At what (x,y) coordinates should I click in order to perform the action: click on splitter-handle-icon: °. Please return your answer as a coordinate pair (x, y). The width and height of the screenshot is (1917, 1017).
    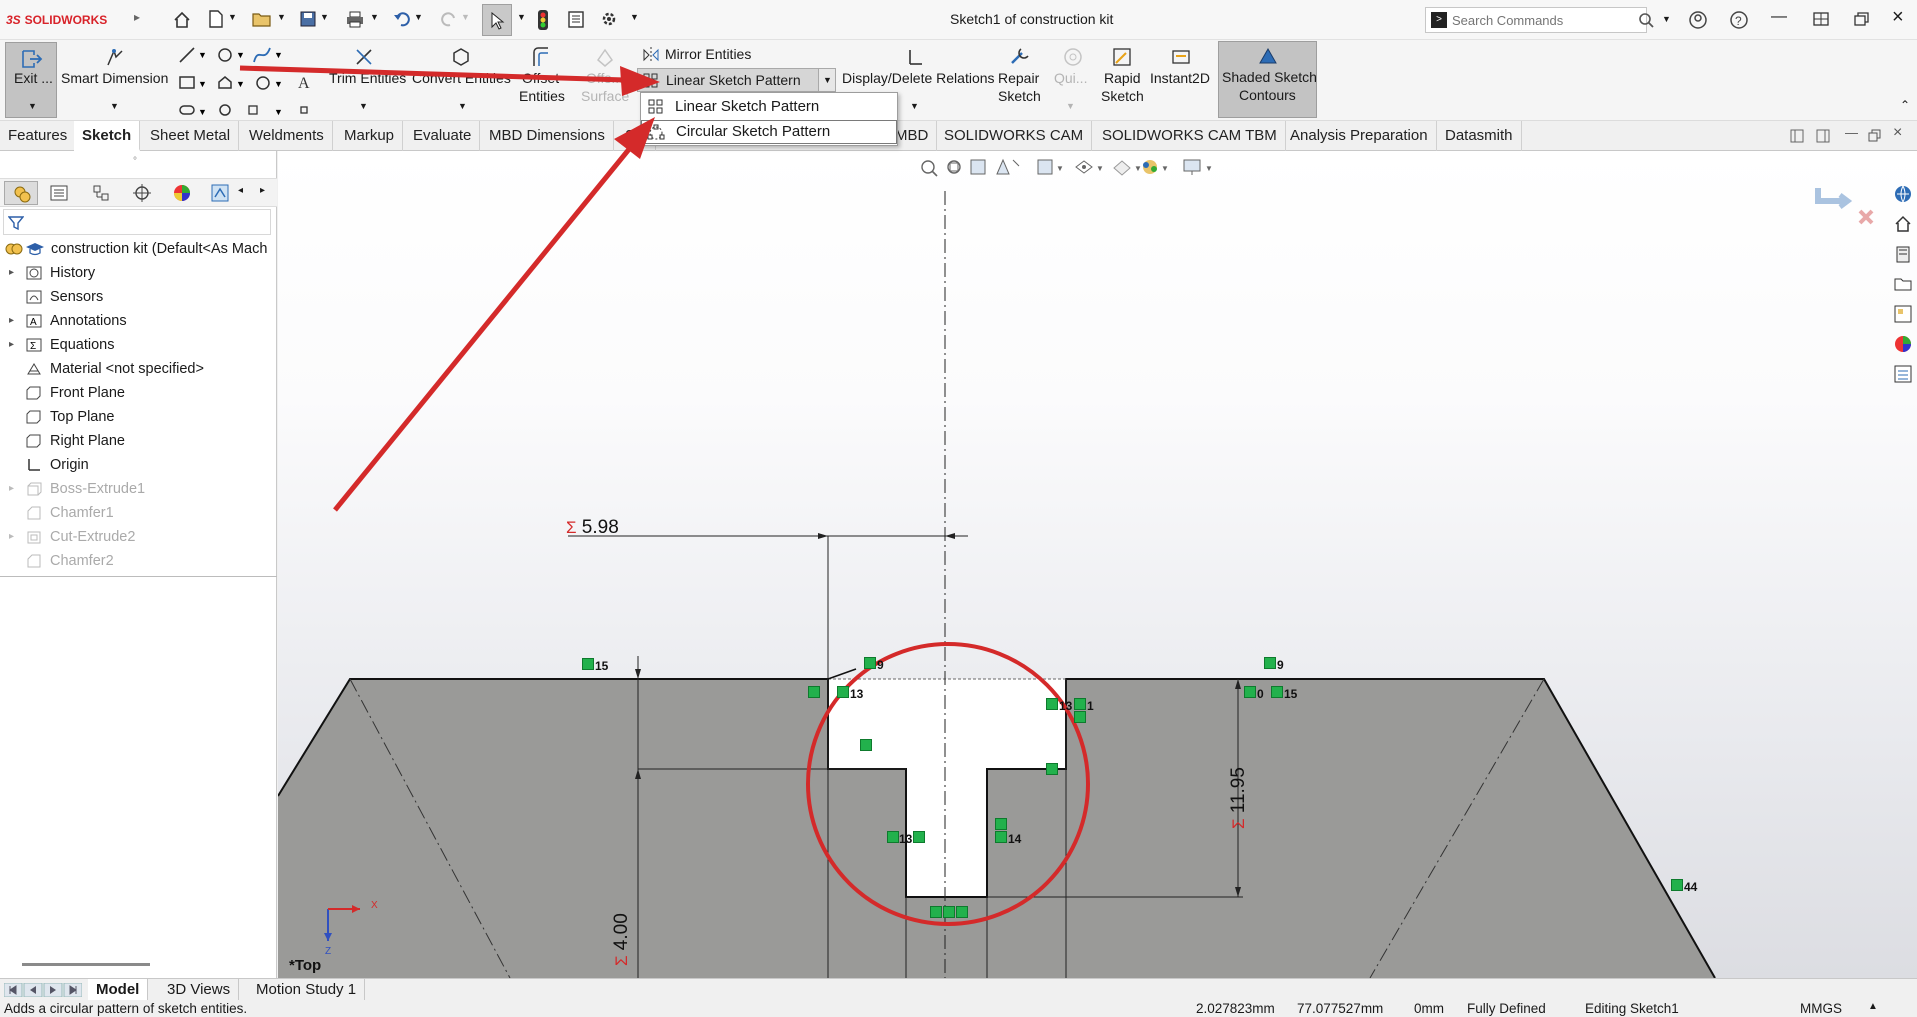
    Looking at the image, I should click on (135, 161).